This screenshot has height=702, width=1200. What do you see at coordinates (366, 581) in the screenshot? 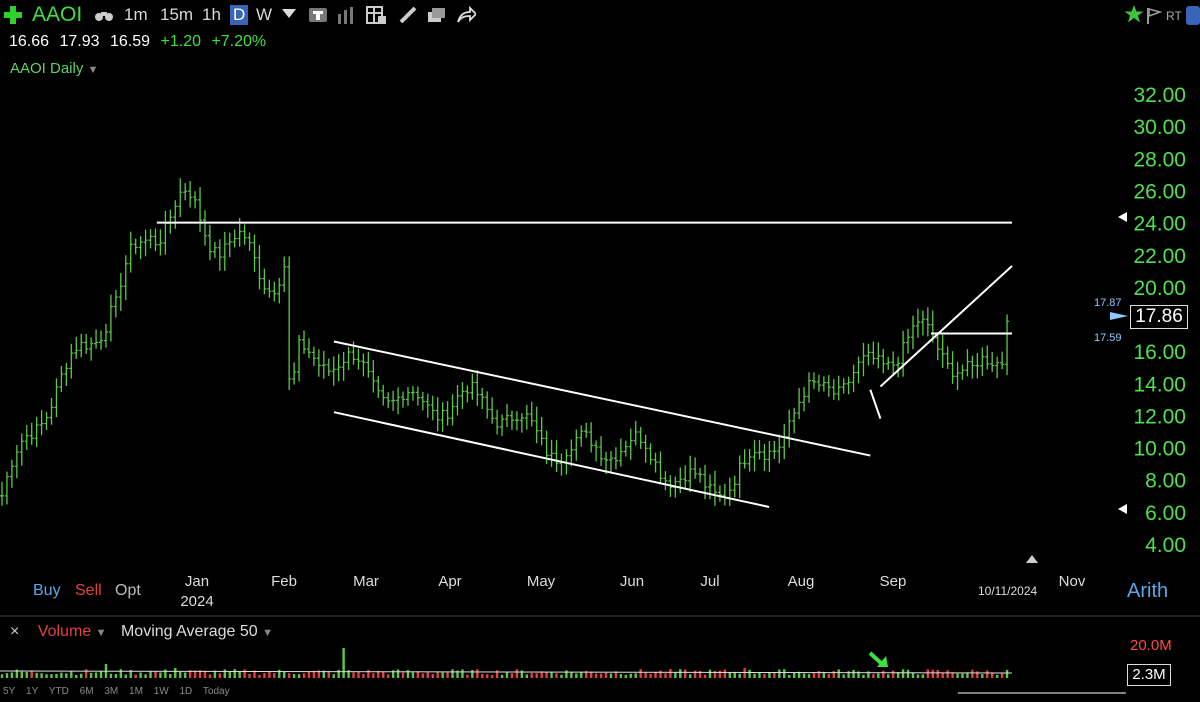
I see `x-tick-label: Mar` at bounding box center [366, 581].